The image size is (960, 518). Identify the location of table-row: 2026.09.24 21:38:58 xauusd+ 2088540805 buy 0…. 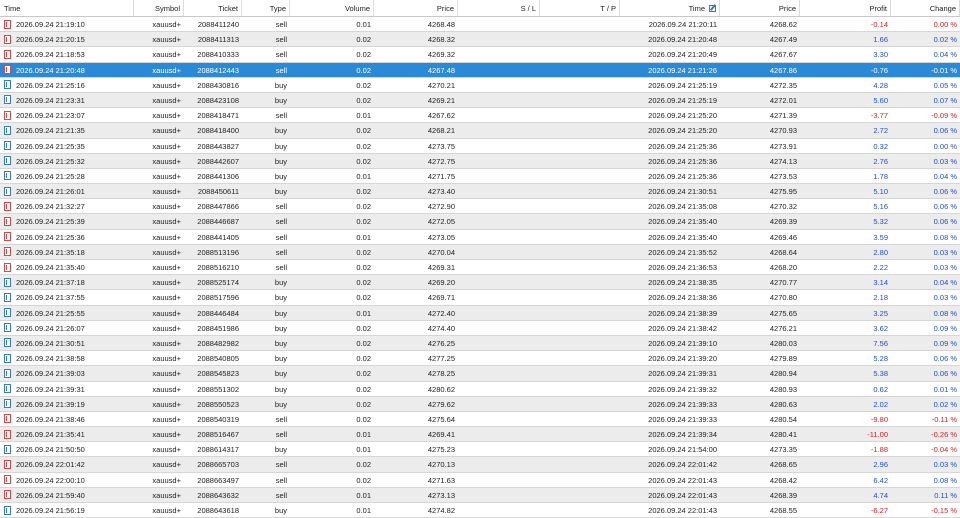
(480, 359).